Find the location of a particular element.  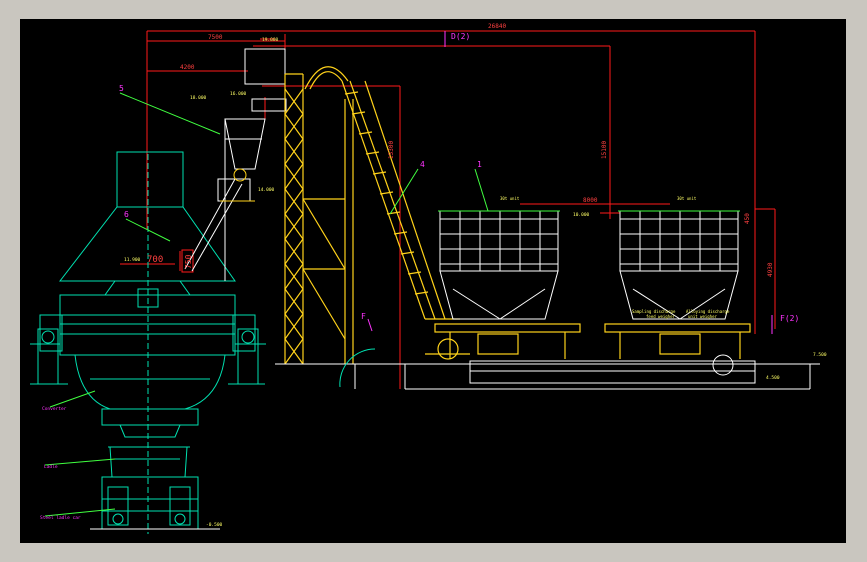

collecting-conveyor is located at coordinates (612, 369).